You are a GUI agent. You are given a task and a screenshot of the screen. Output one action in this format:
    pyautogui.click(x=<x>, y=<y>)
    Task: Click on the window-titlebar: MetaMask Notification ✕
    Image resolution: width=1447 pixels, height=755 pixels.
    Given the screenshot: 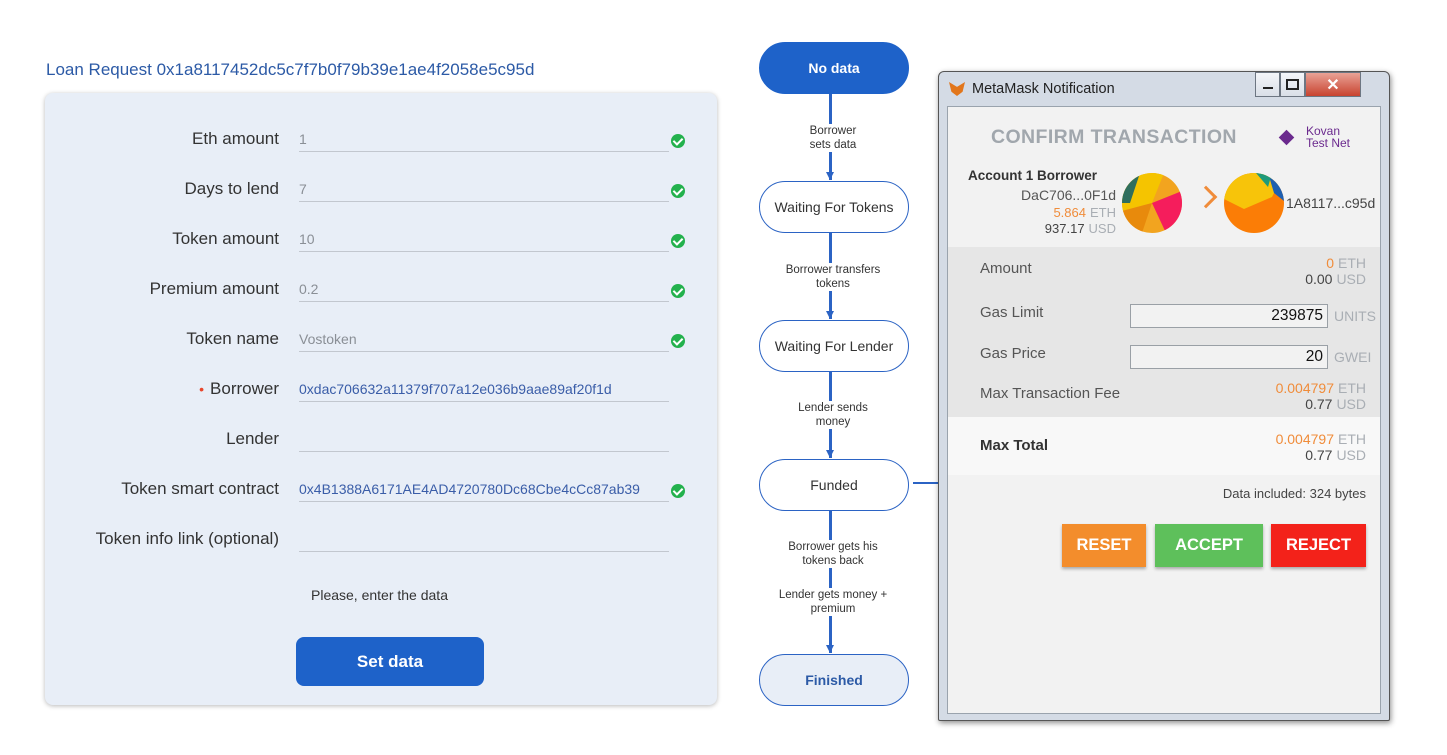 What is the action you would take?
    pyautogui.click(x=1164, y=89)
    